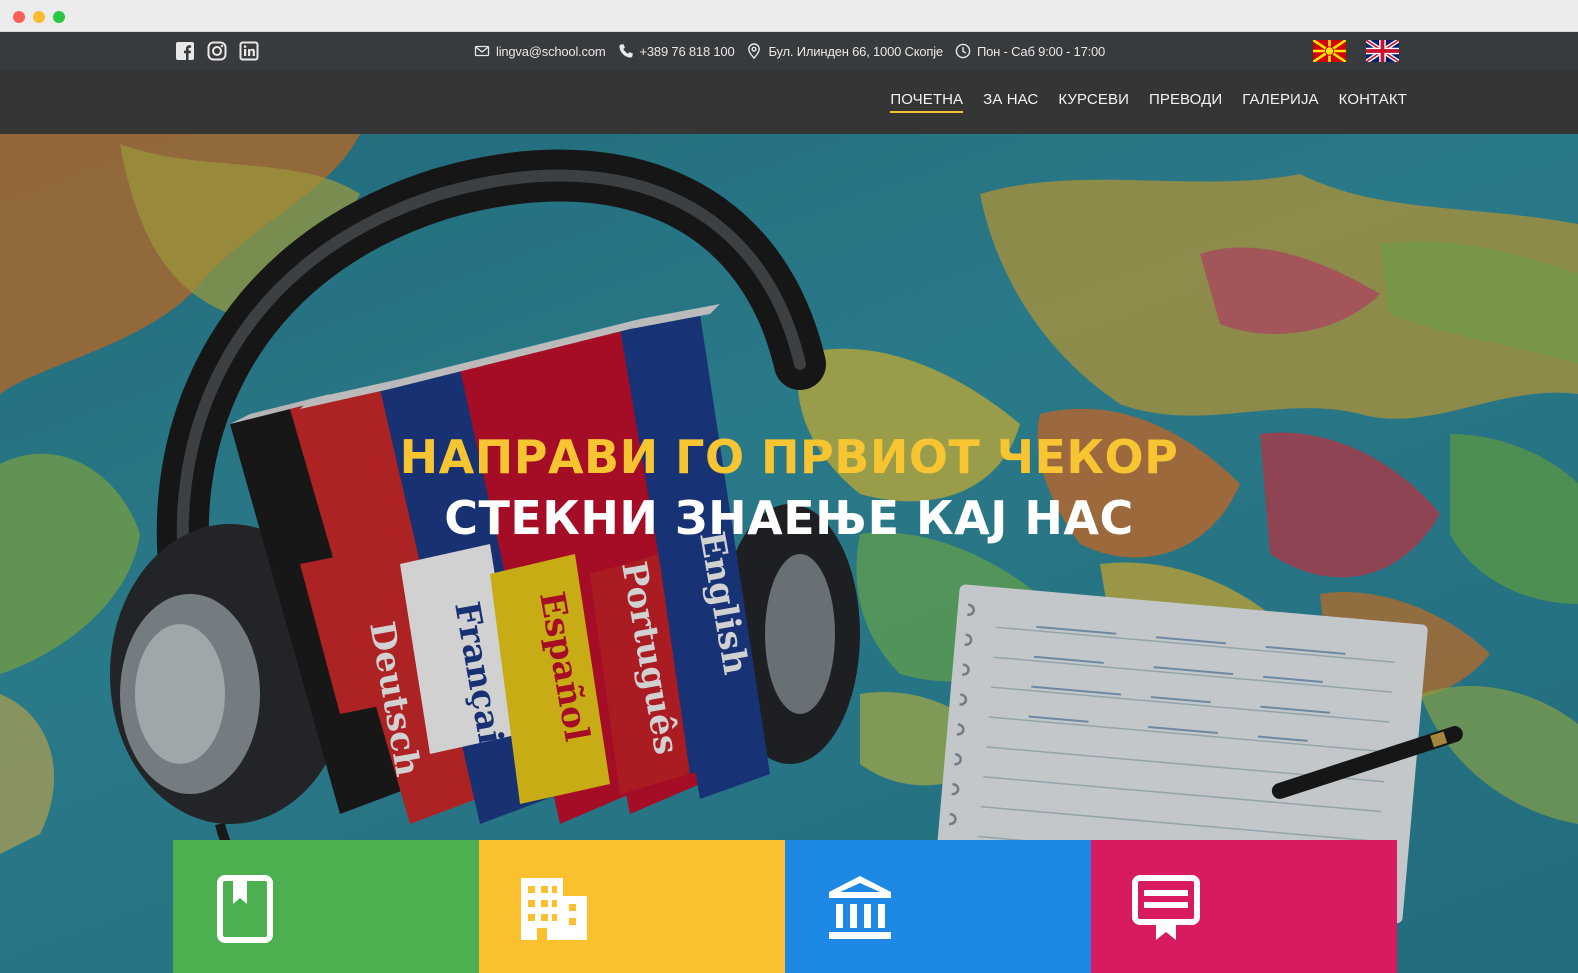 The image size is (1578, 973). What do you see at coordinates (1280, 102) in the screenshot?
I see `nav-item-gallery: ГАЛЕРИЈА` at bounding box center [1280, 102].